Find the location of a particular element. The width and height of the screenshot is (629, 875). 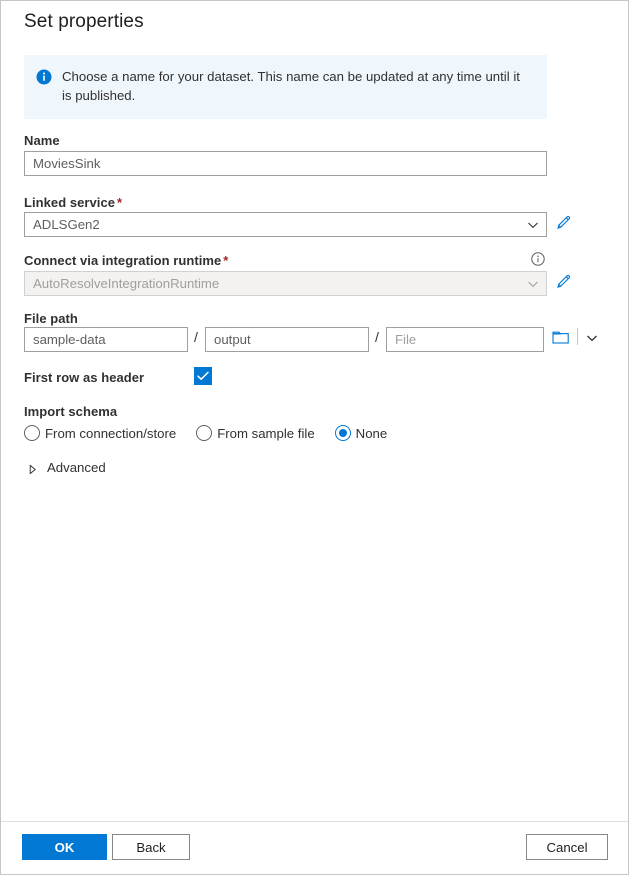

radio-from-connection-store: From connection/store is located at coordinates (100, 433).